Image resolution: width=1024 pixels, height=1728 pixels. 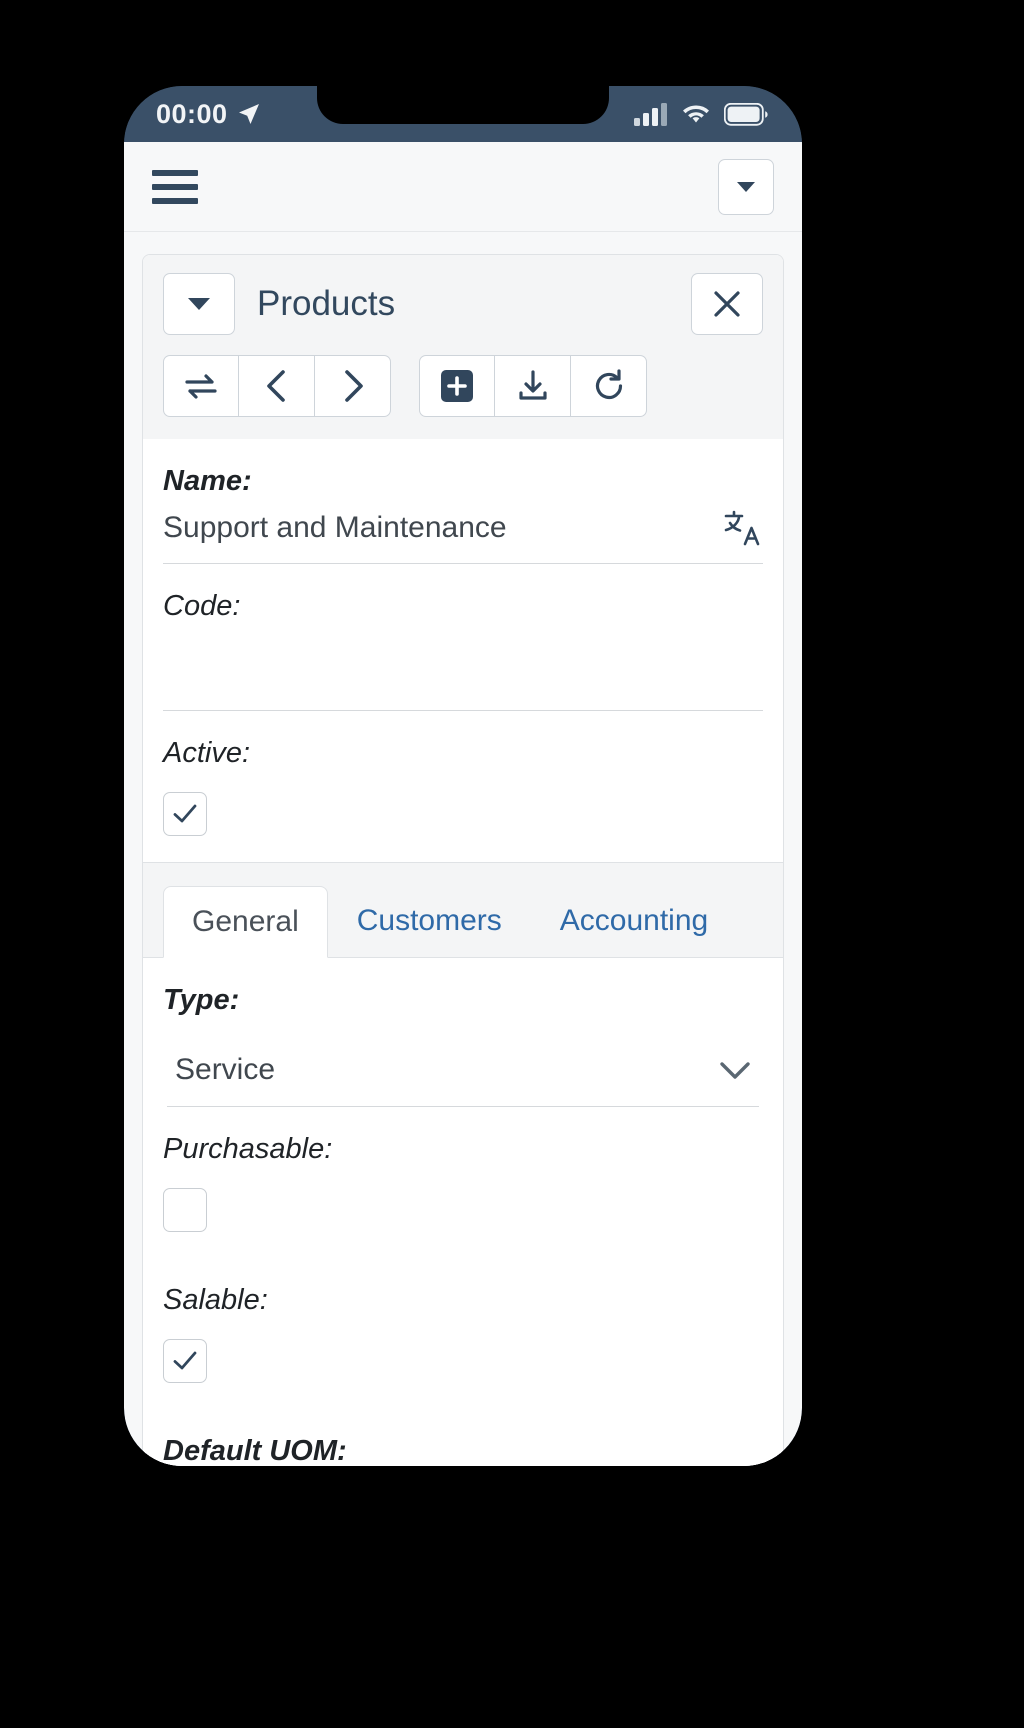 I want to click on field-name-label: Name:, so click(x=207, y=481).